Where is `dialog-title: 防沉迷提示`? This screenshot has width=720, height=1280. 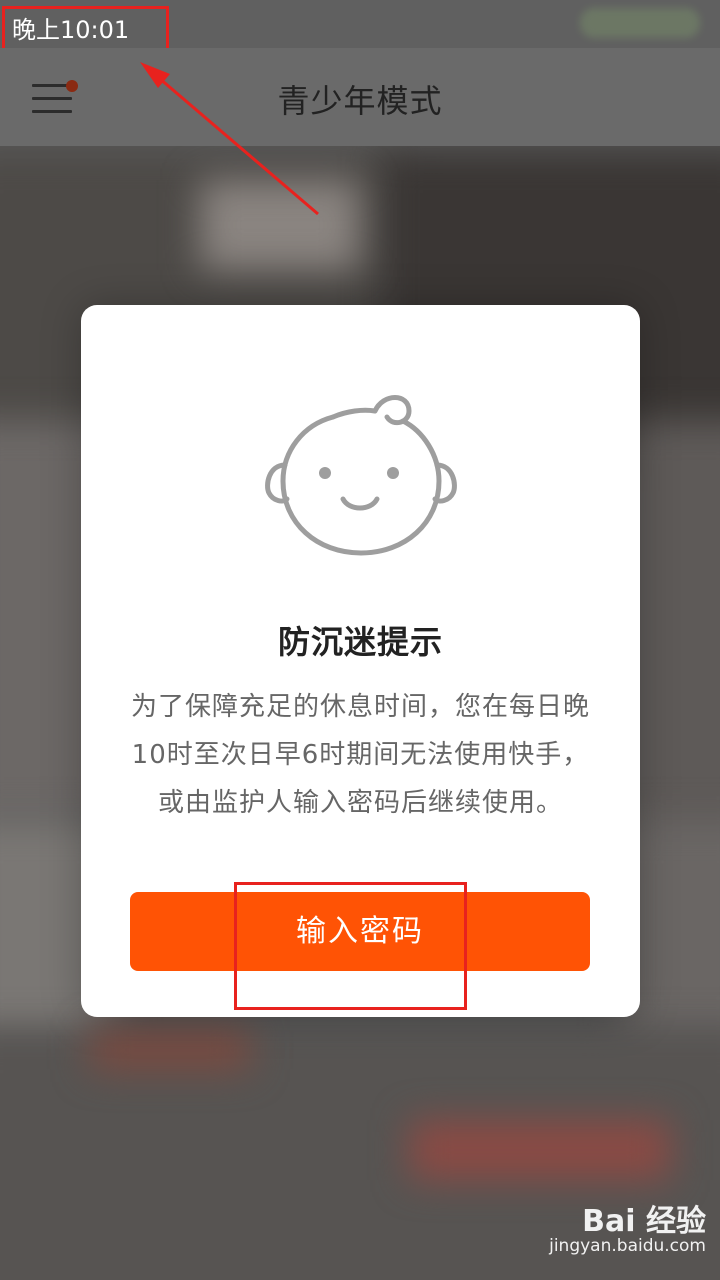 dialog-title: 防沉迷提示 is located at coordinates (360, 642).